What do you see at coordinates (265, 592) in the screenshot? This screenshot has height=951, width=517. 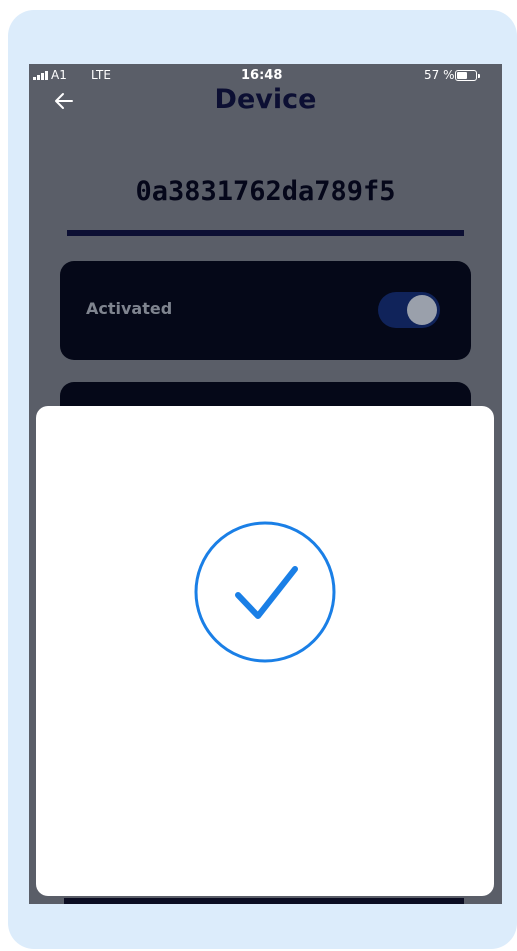 I see `check-circle-icon` at bounding box center [265, 592].